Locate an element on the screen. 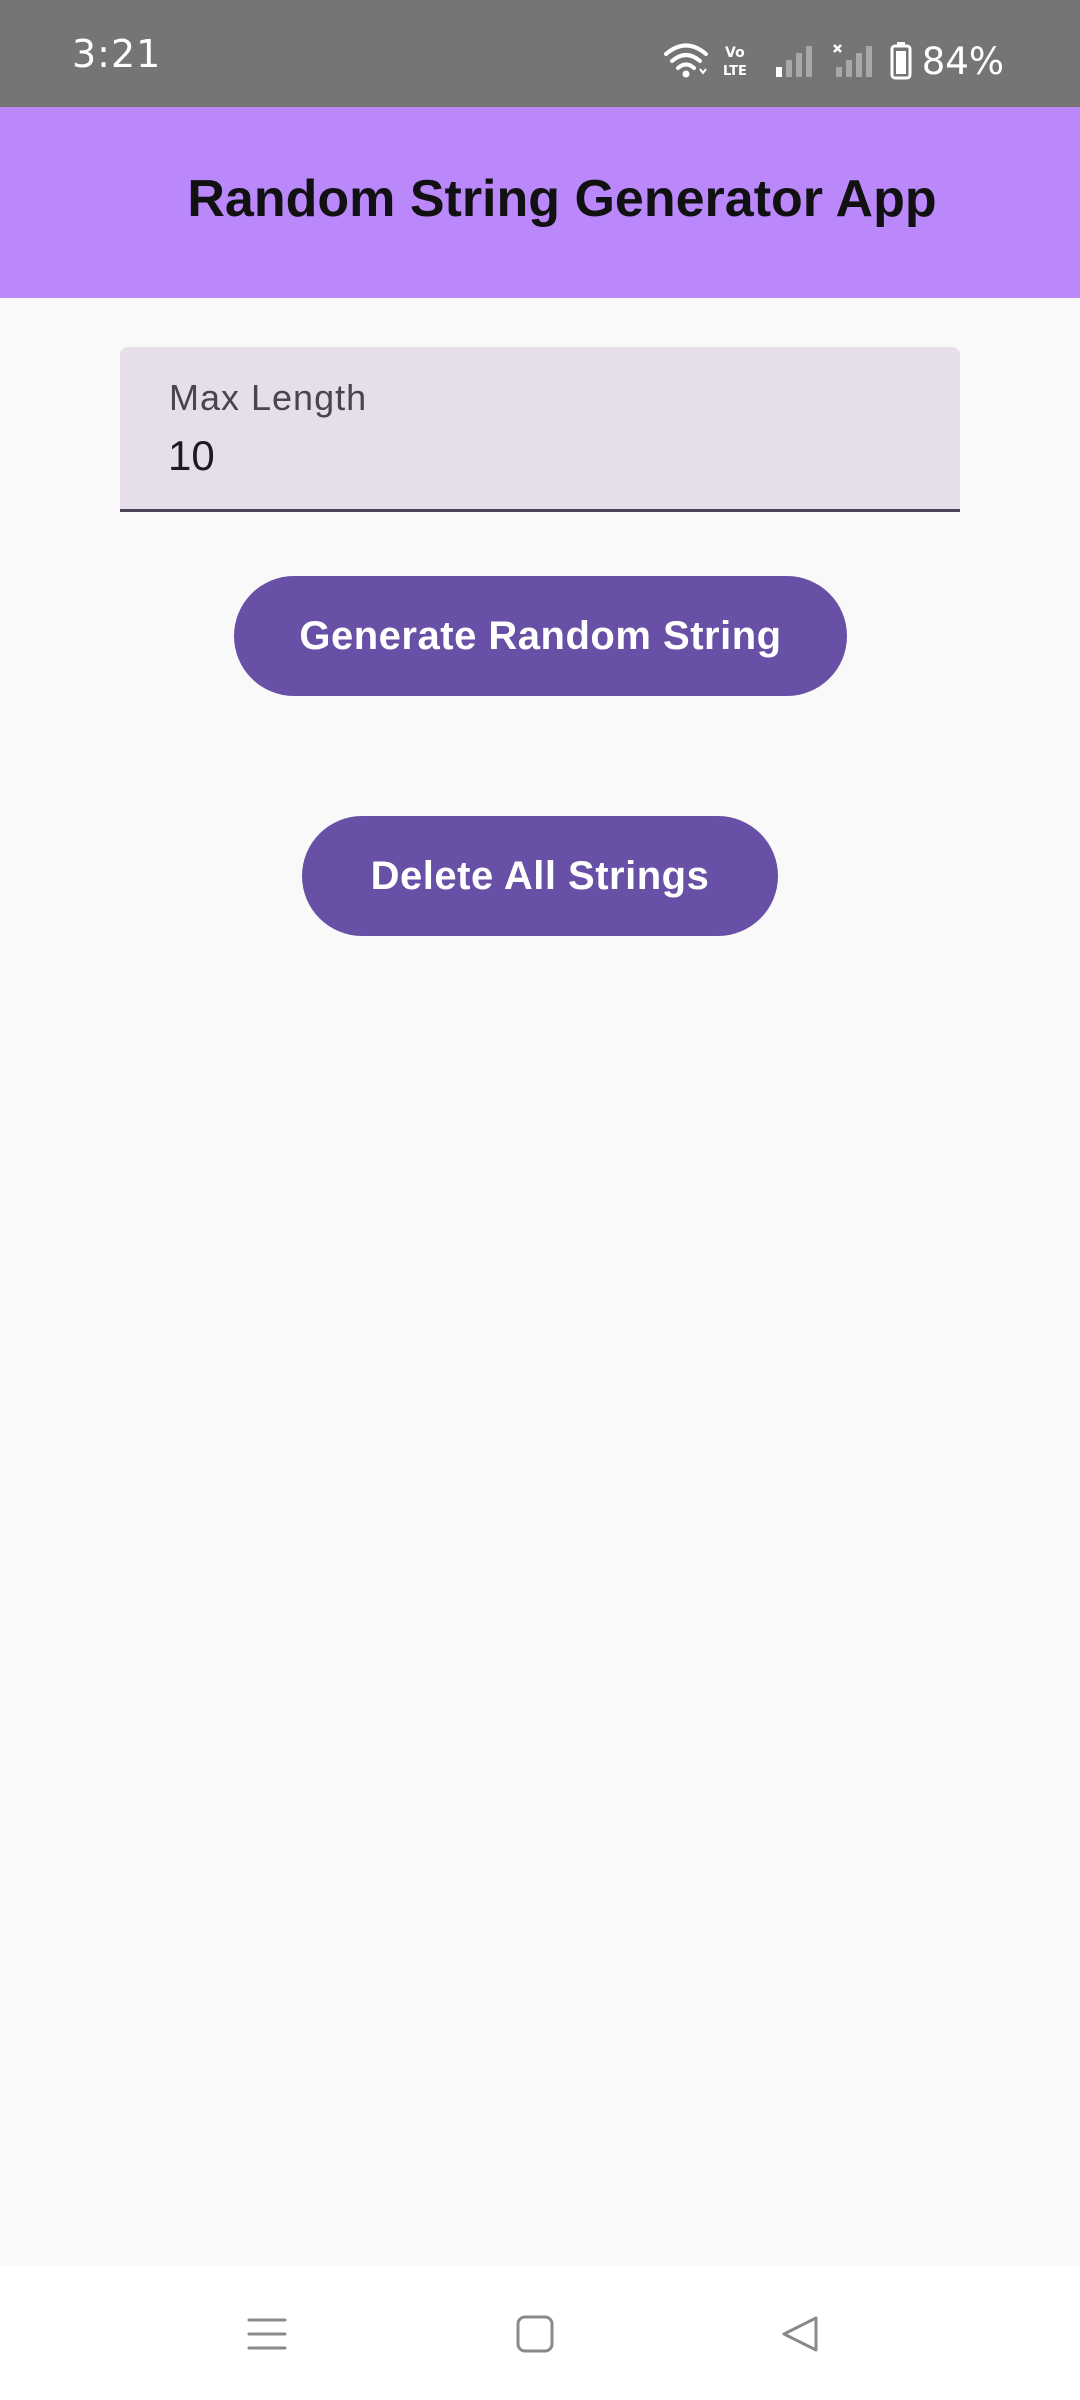 The height and width of the screenshot is (2400, 1080). signal-no-service-icon is located at coordinates (854, 61).